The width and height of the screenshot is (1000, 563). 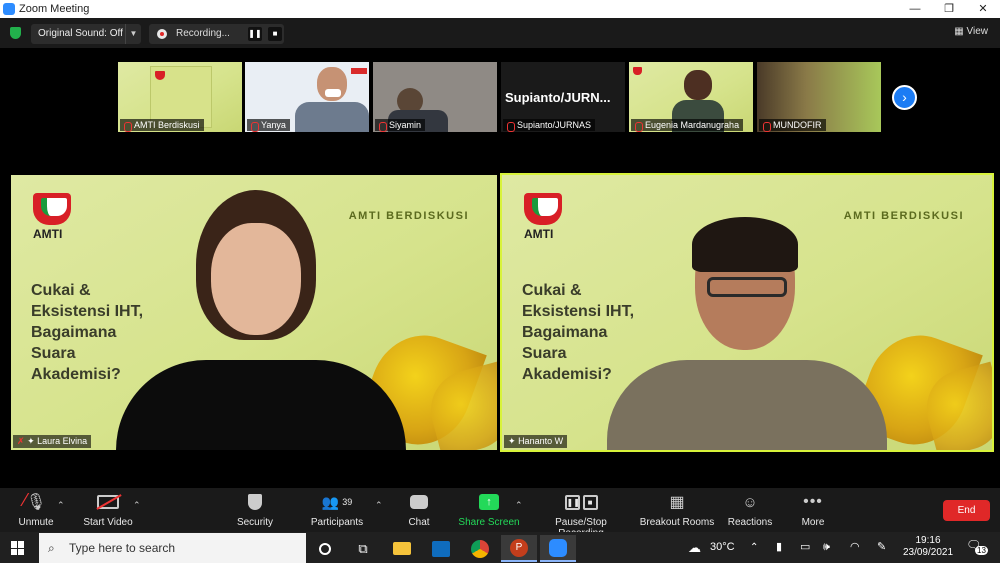 What do you see at coordinates (435, 97) in the screenshot?
I see `participant-thumbnail: Siyamin` at bounding box center [435, 97].